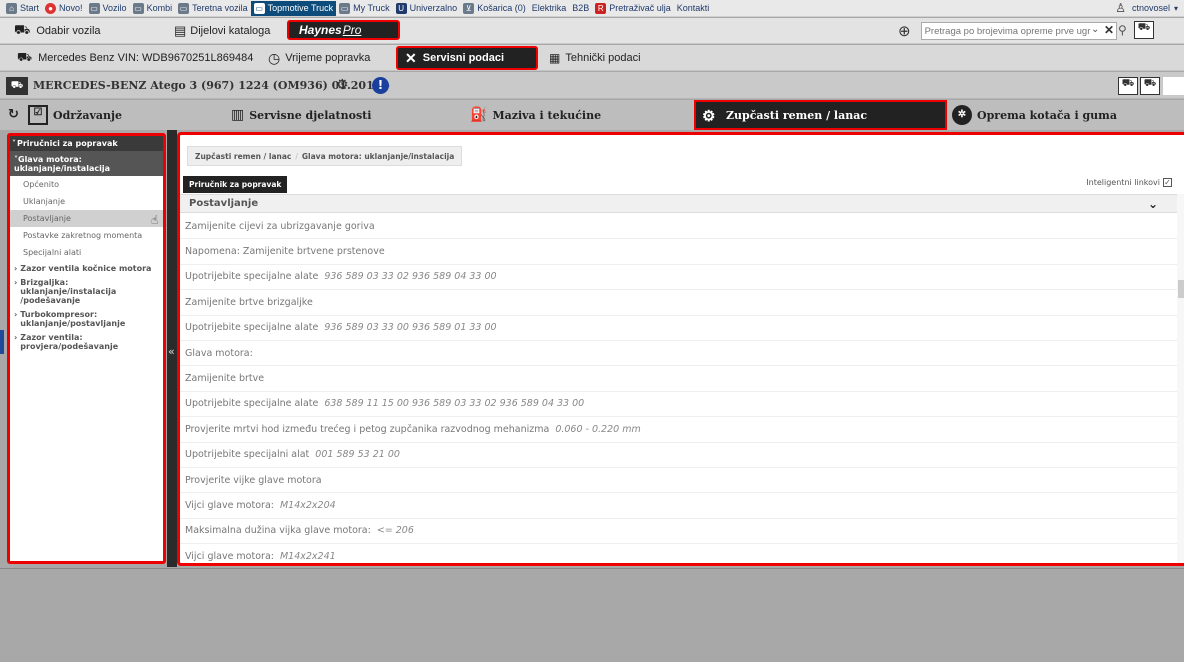 The width and height of the screenshot is (1184, 662). I want to click on instruction-text: Vijci glave motora:, so click(229, 505).